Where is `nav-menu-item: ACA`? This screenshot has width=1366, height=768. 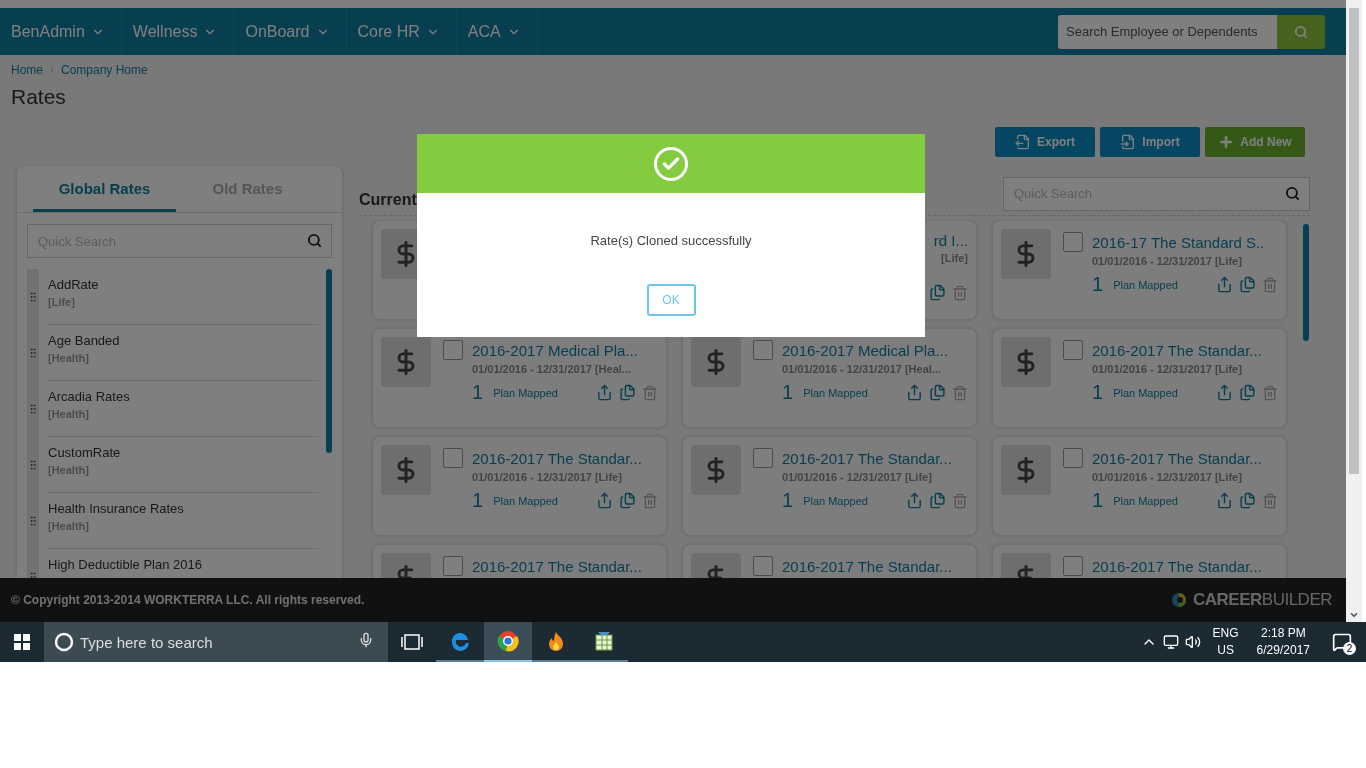 nav-menu-item: ACA is located at coordinates (497, 31).